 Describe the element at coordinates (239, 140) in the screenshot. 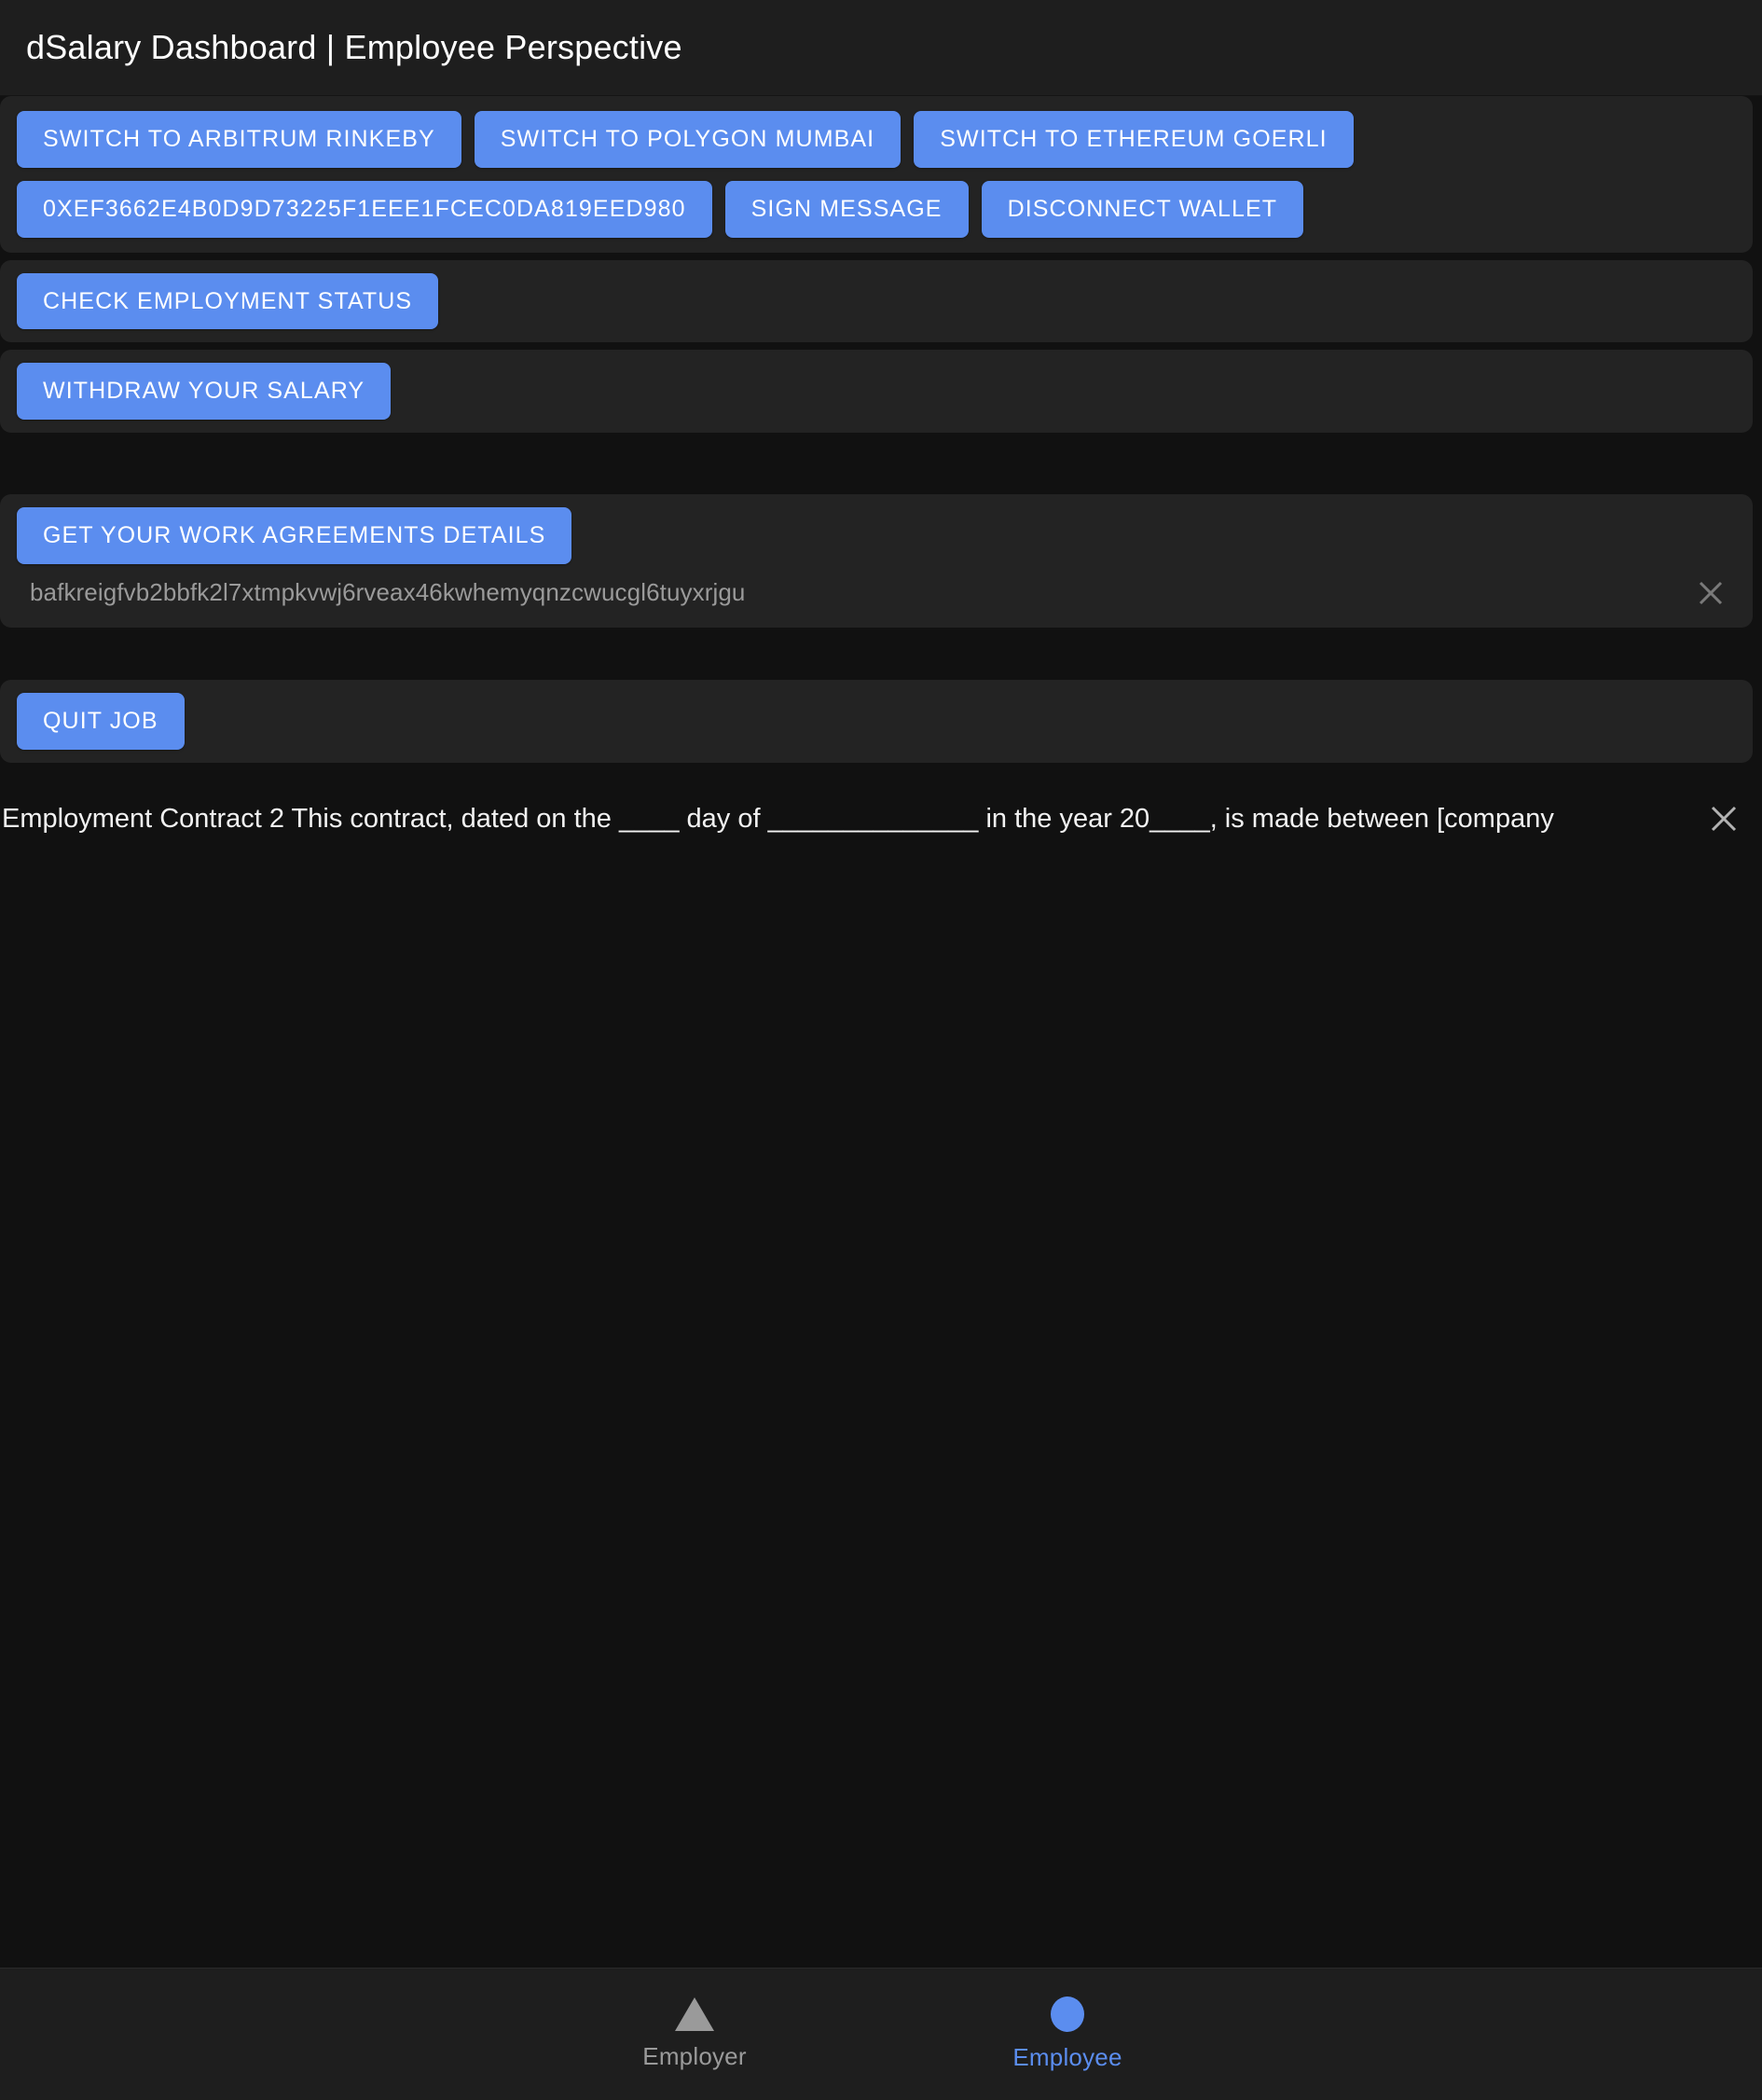

I see `switch-arbitrum-rinkeby-button: SWITCH TO ARBITRUM RINKEBY` at that location.